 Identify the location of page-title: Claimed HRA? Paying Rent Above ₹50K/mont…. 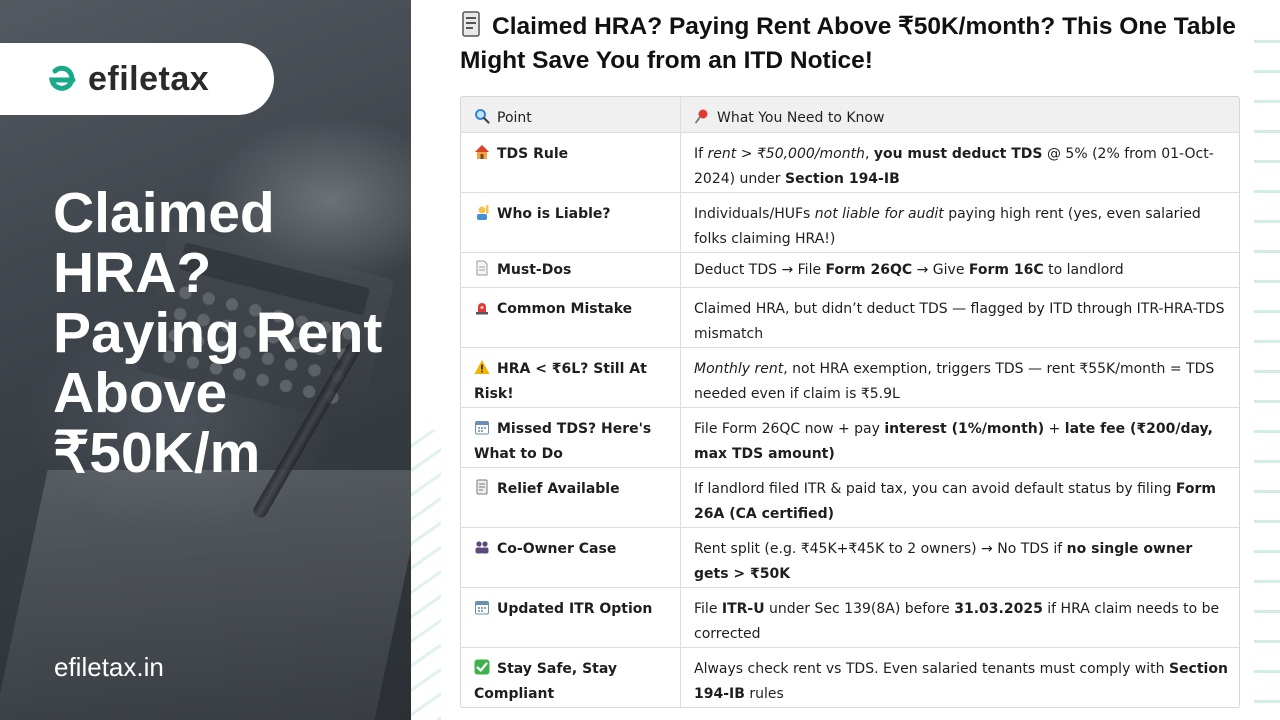
(855, 44).